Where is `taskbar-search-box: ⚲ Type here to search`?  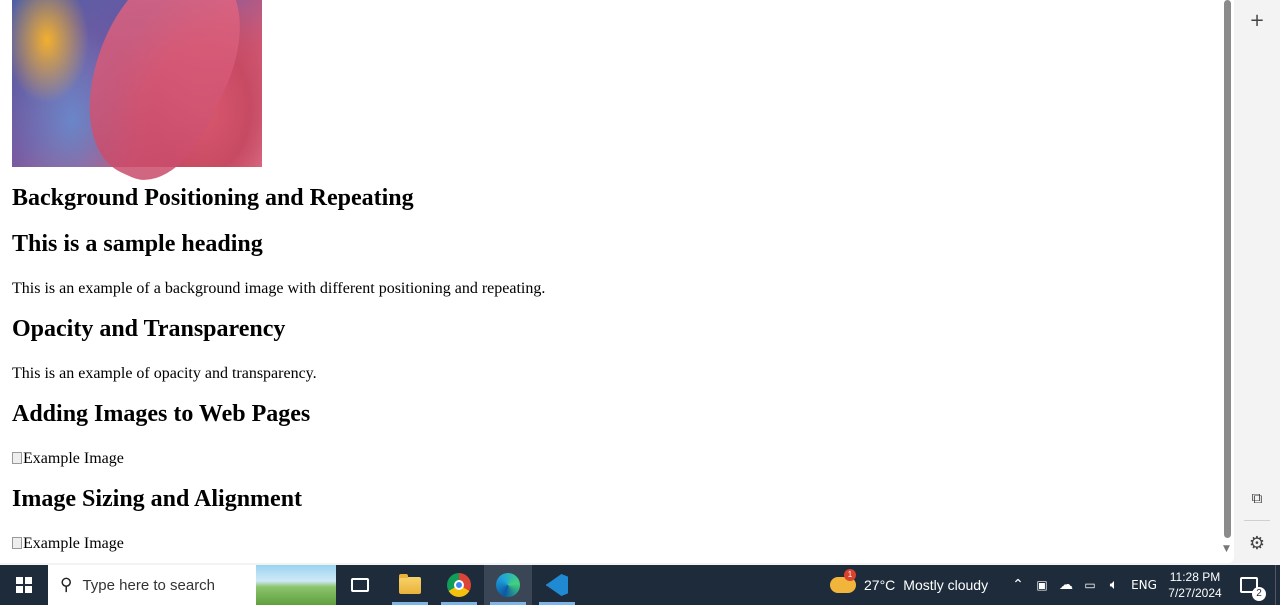
taskbar-search-box: ⚲ Type here to search is located at coordinates (192, 585).